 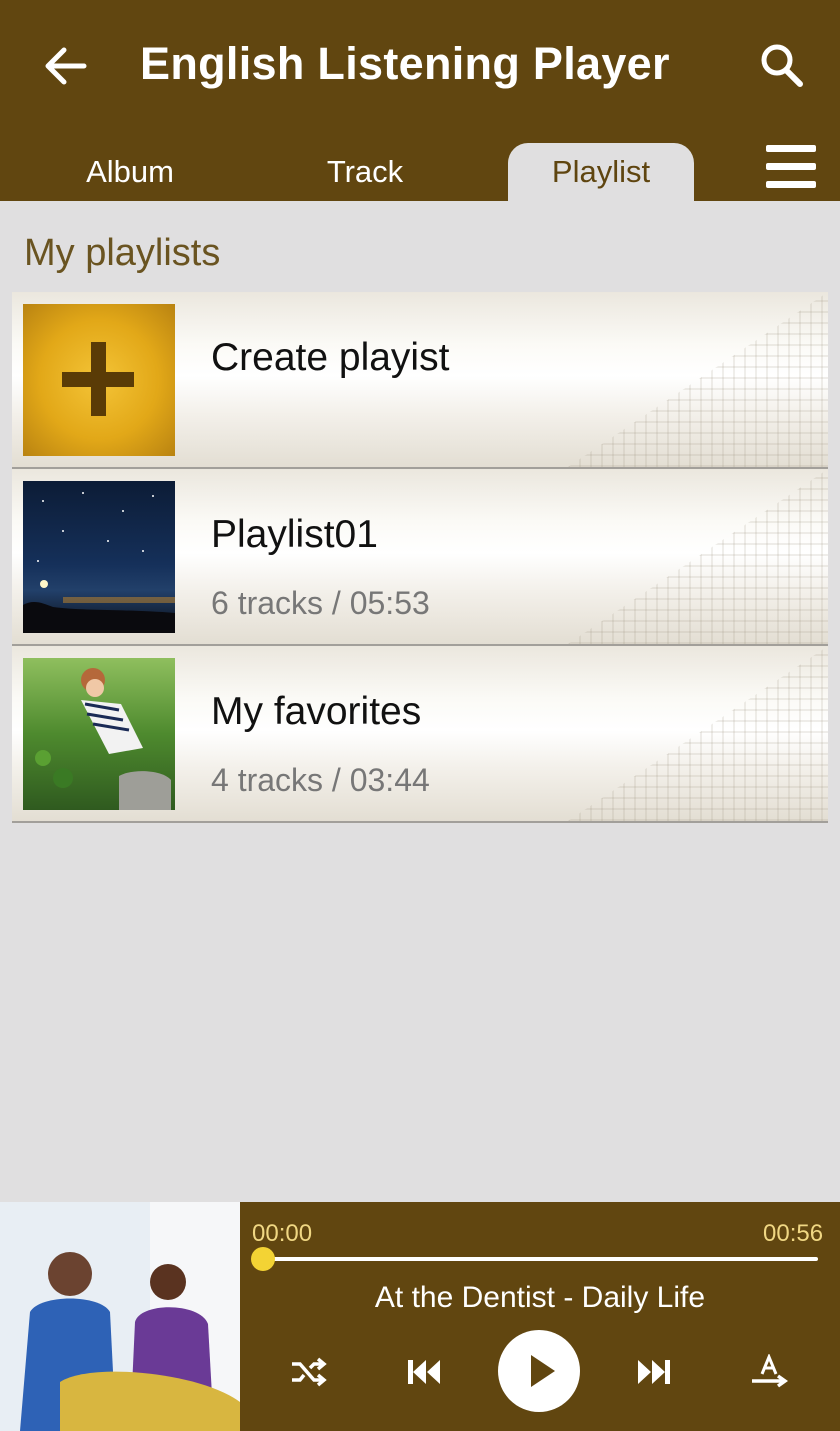 I want to click on play-icon, so click(x=543, y=1371).